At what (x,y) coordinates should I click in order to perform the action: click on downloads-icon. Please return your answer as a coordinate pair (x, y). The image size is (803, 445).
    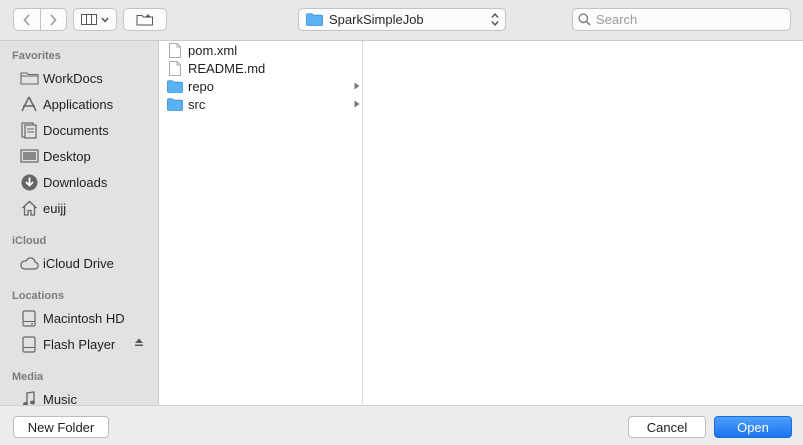
    Looking at the image, I should click on (29, 182).